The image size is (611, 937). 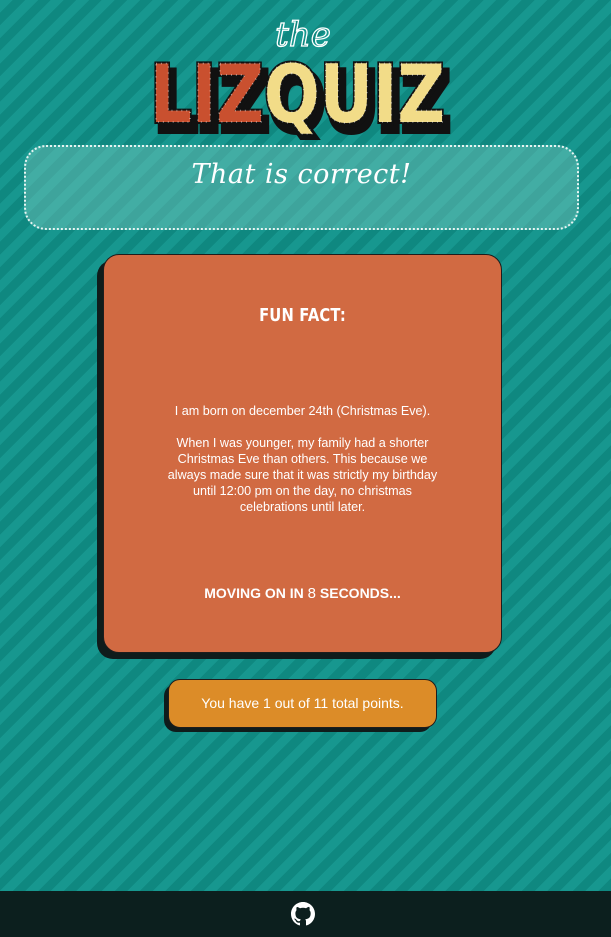 I want to click on github-link, so click(x=303, y=914).